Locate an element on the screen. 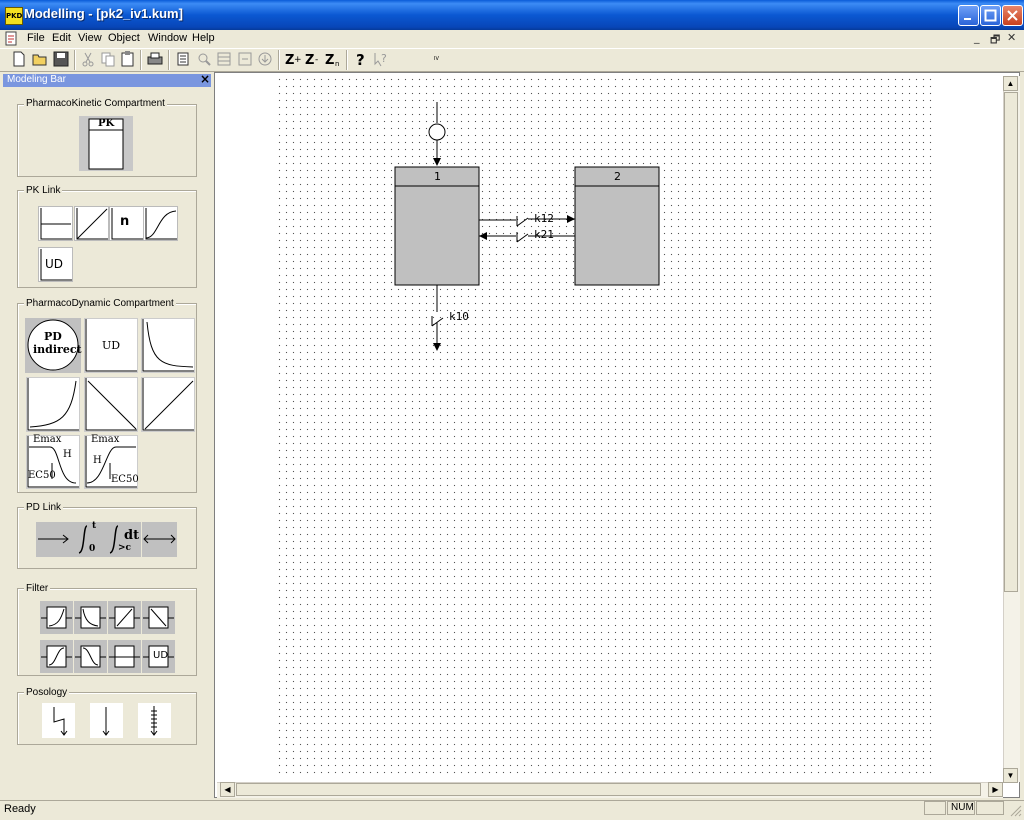 This screenshot has width=1024, height=820. filter-linear-up-tile is located at coordinates (124, 617).